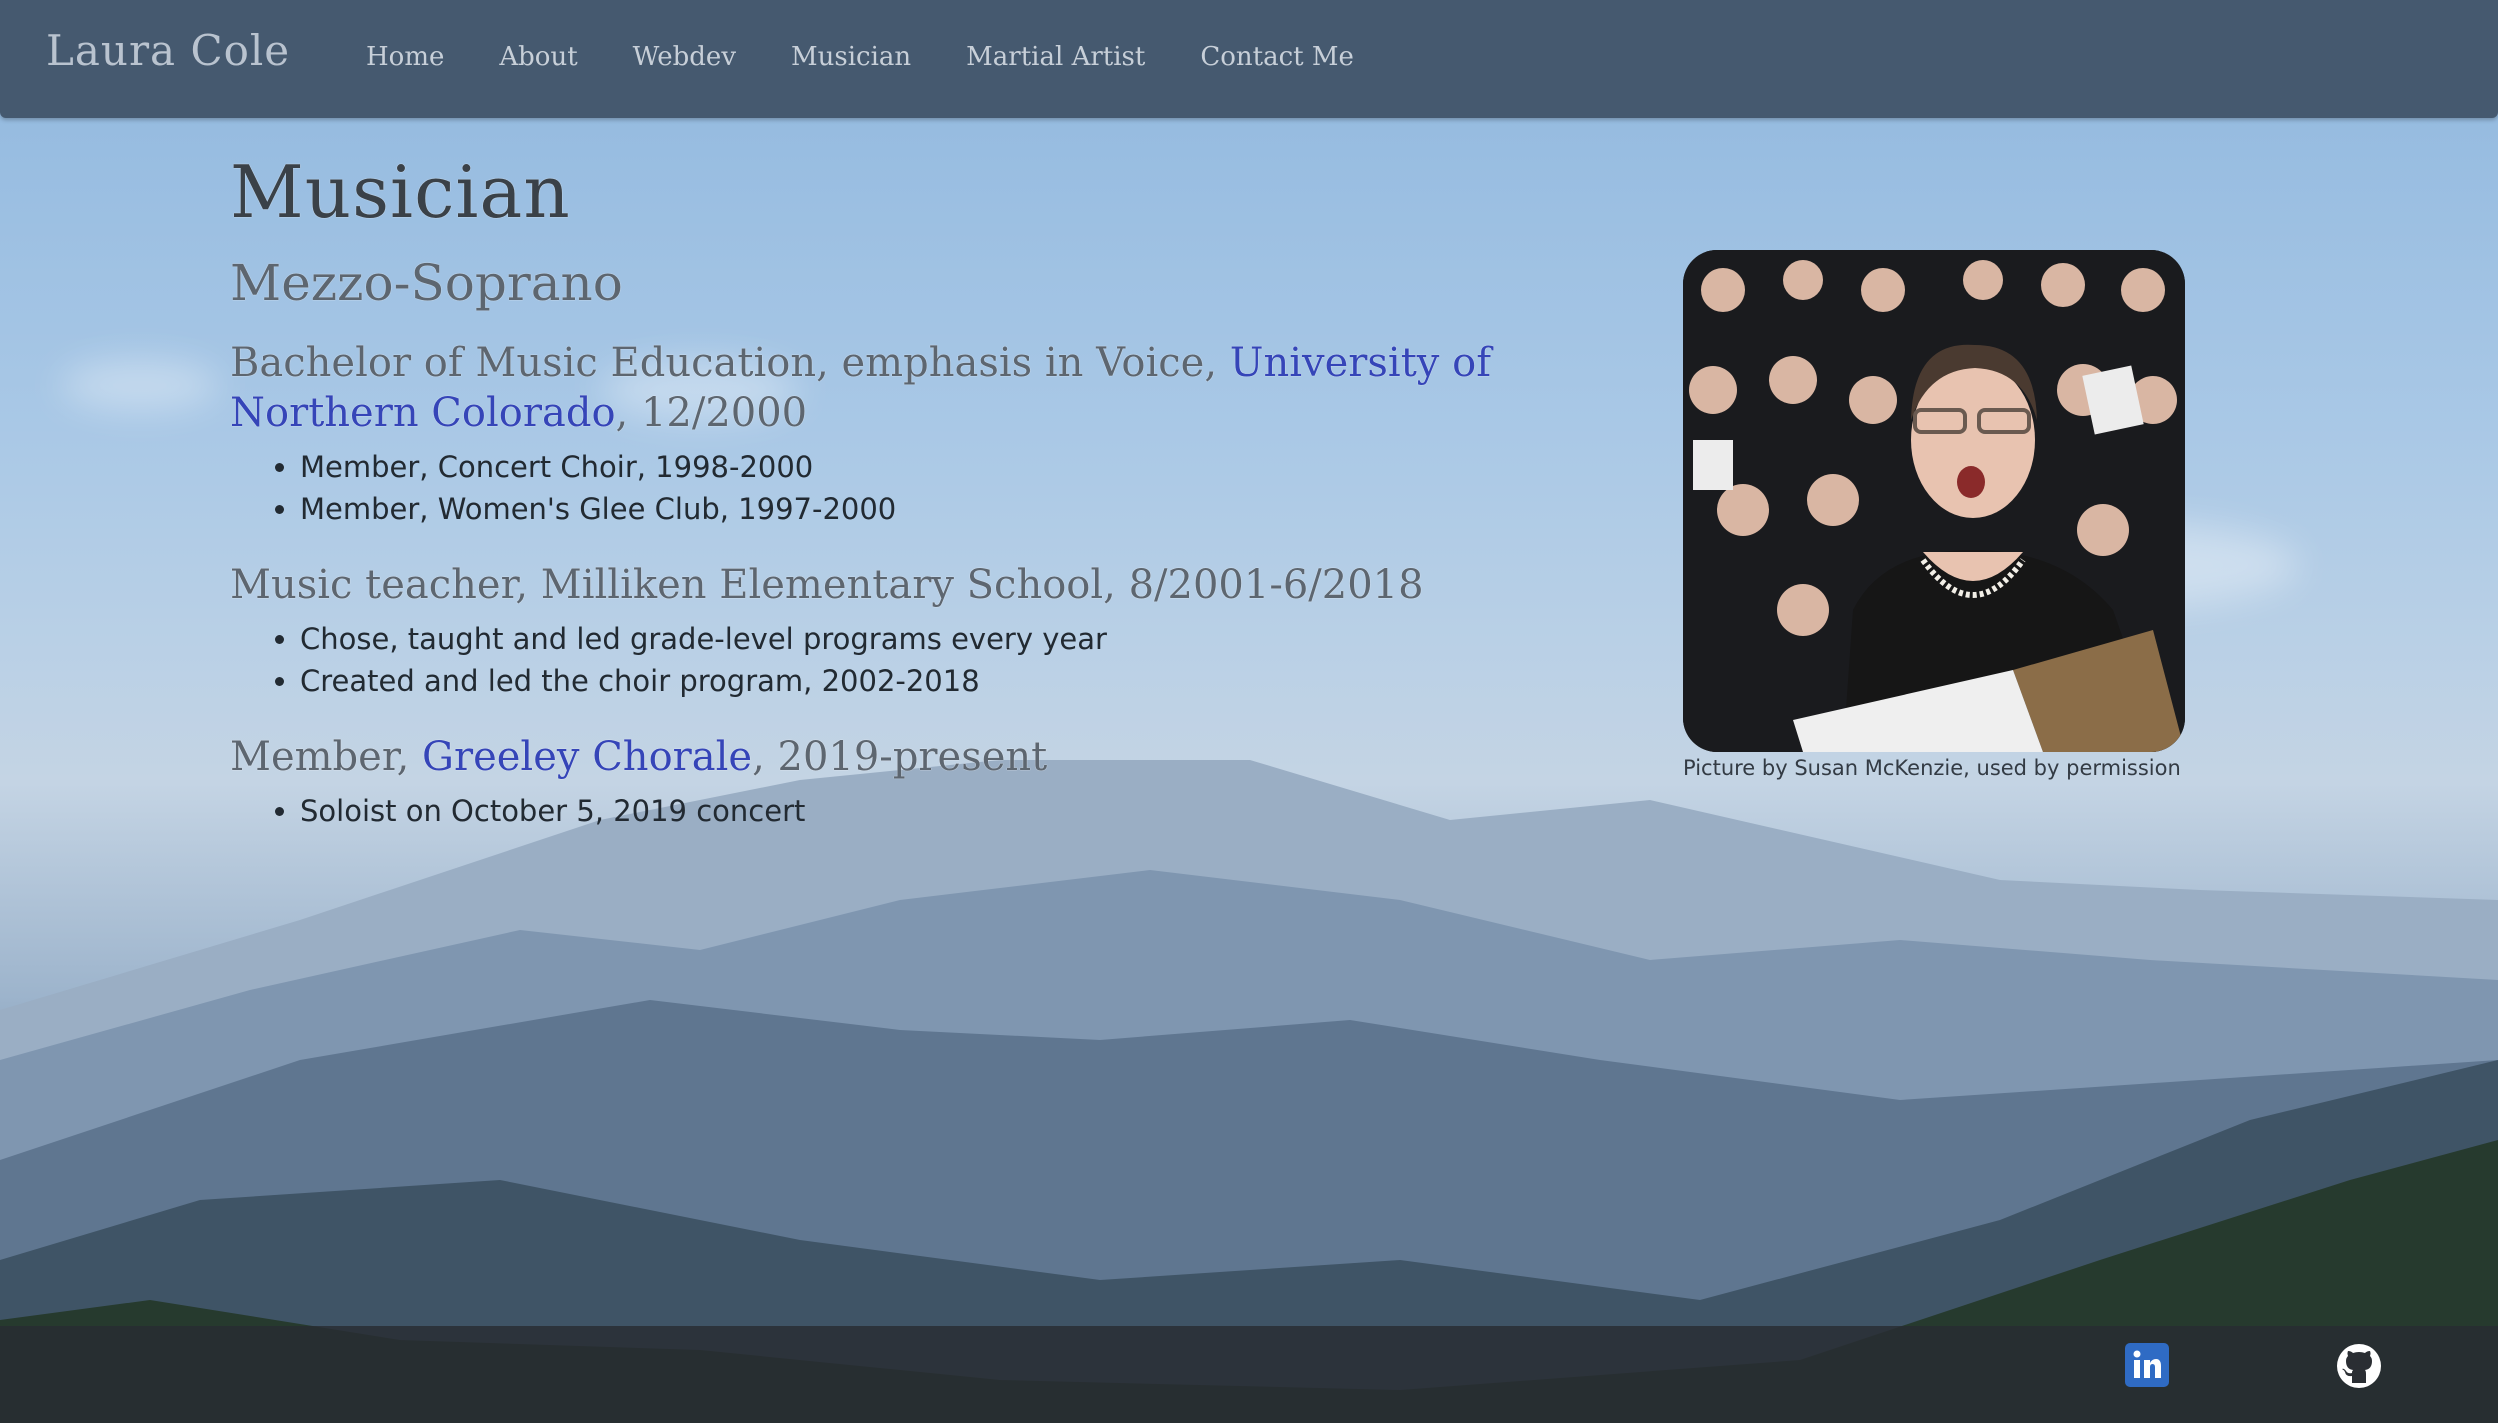  I want to click on github-icon, so click(2359, 1366).